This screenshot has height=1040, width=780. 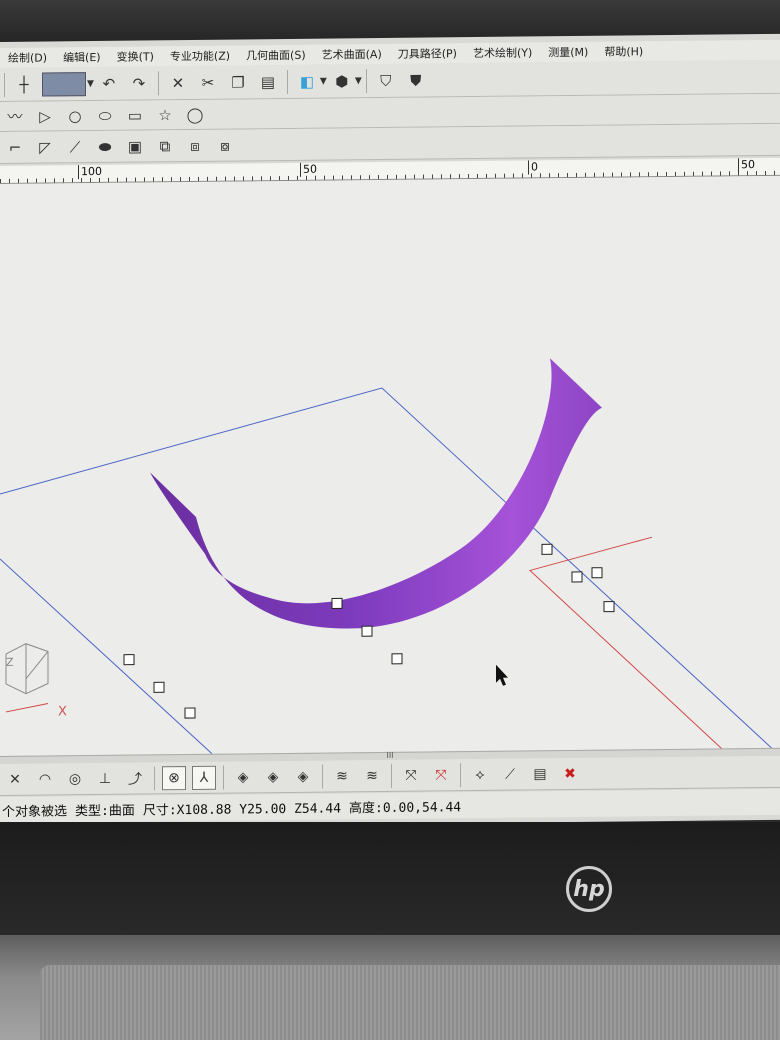 I want to click on undo-icon: ↶, so click(x=109, y=83).